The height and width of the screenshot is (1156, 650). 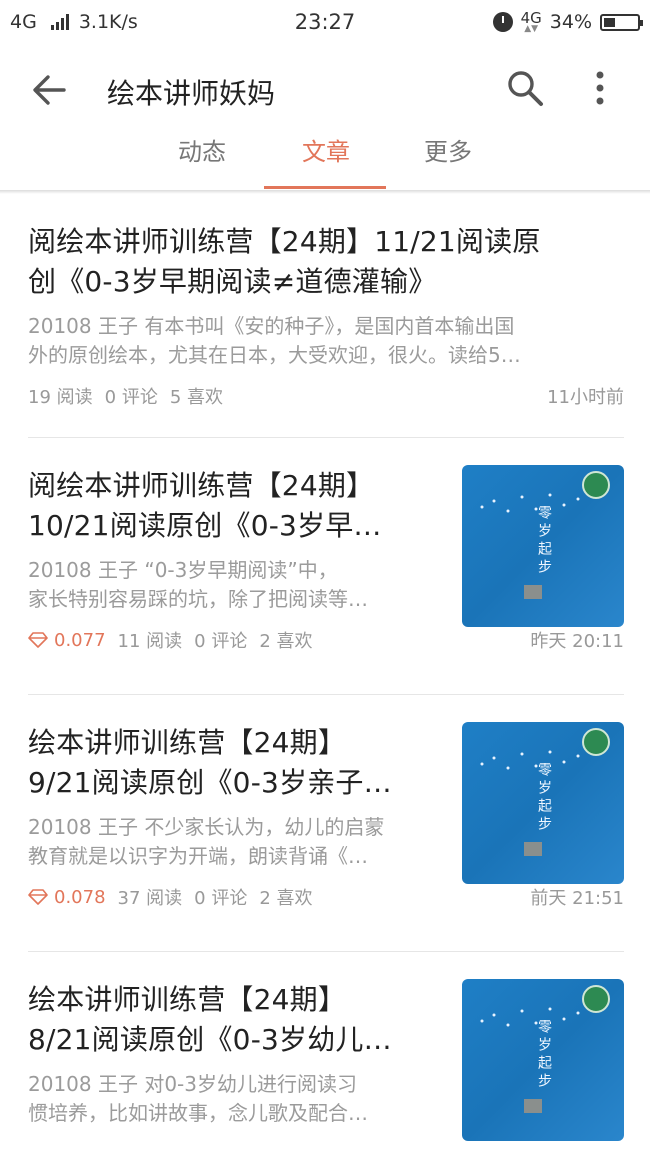 What do you see at coordinates (60, 397) in the screenshot?
I see `read-count: 19 阅读` at bounding box center [60, 397].